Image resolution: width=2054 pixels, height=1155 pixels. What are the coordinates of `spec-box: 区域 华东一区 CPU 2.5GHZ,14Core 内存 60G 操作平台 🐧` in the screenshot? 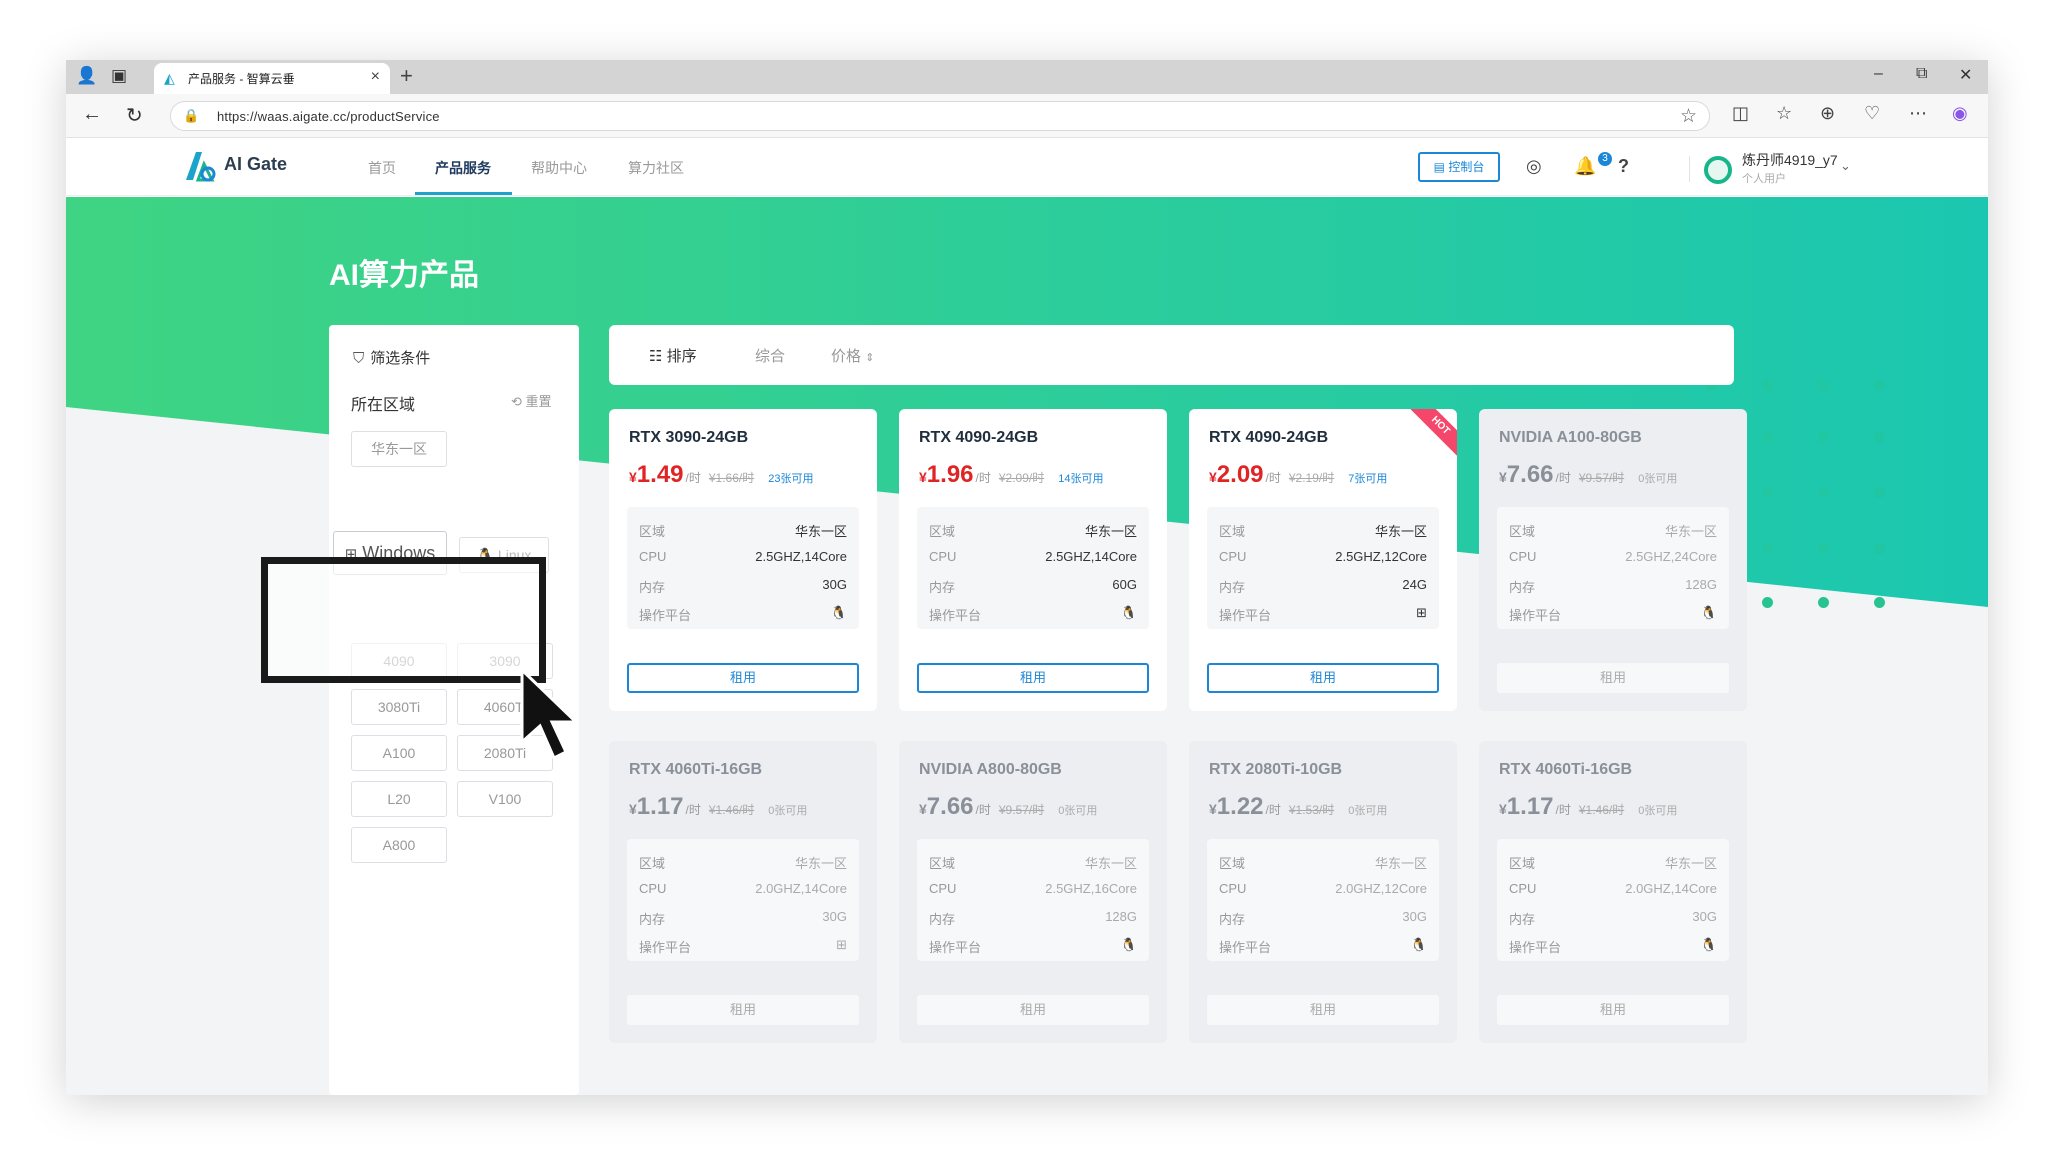 It's located at (1033, 568).